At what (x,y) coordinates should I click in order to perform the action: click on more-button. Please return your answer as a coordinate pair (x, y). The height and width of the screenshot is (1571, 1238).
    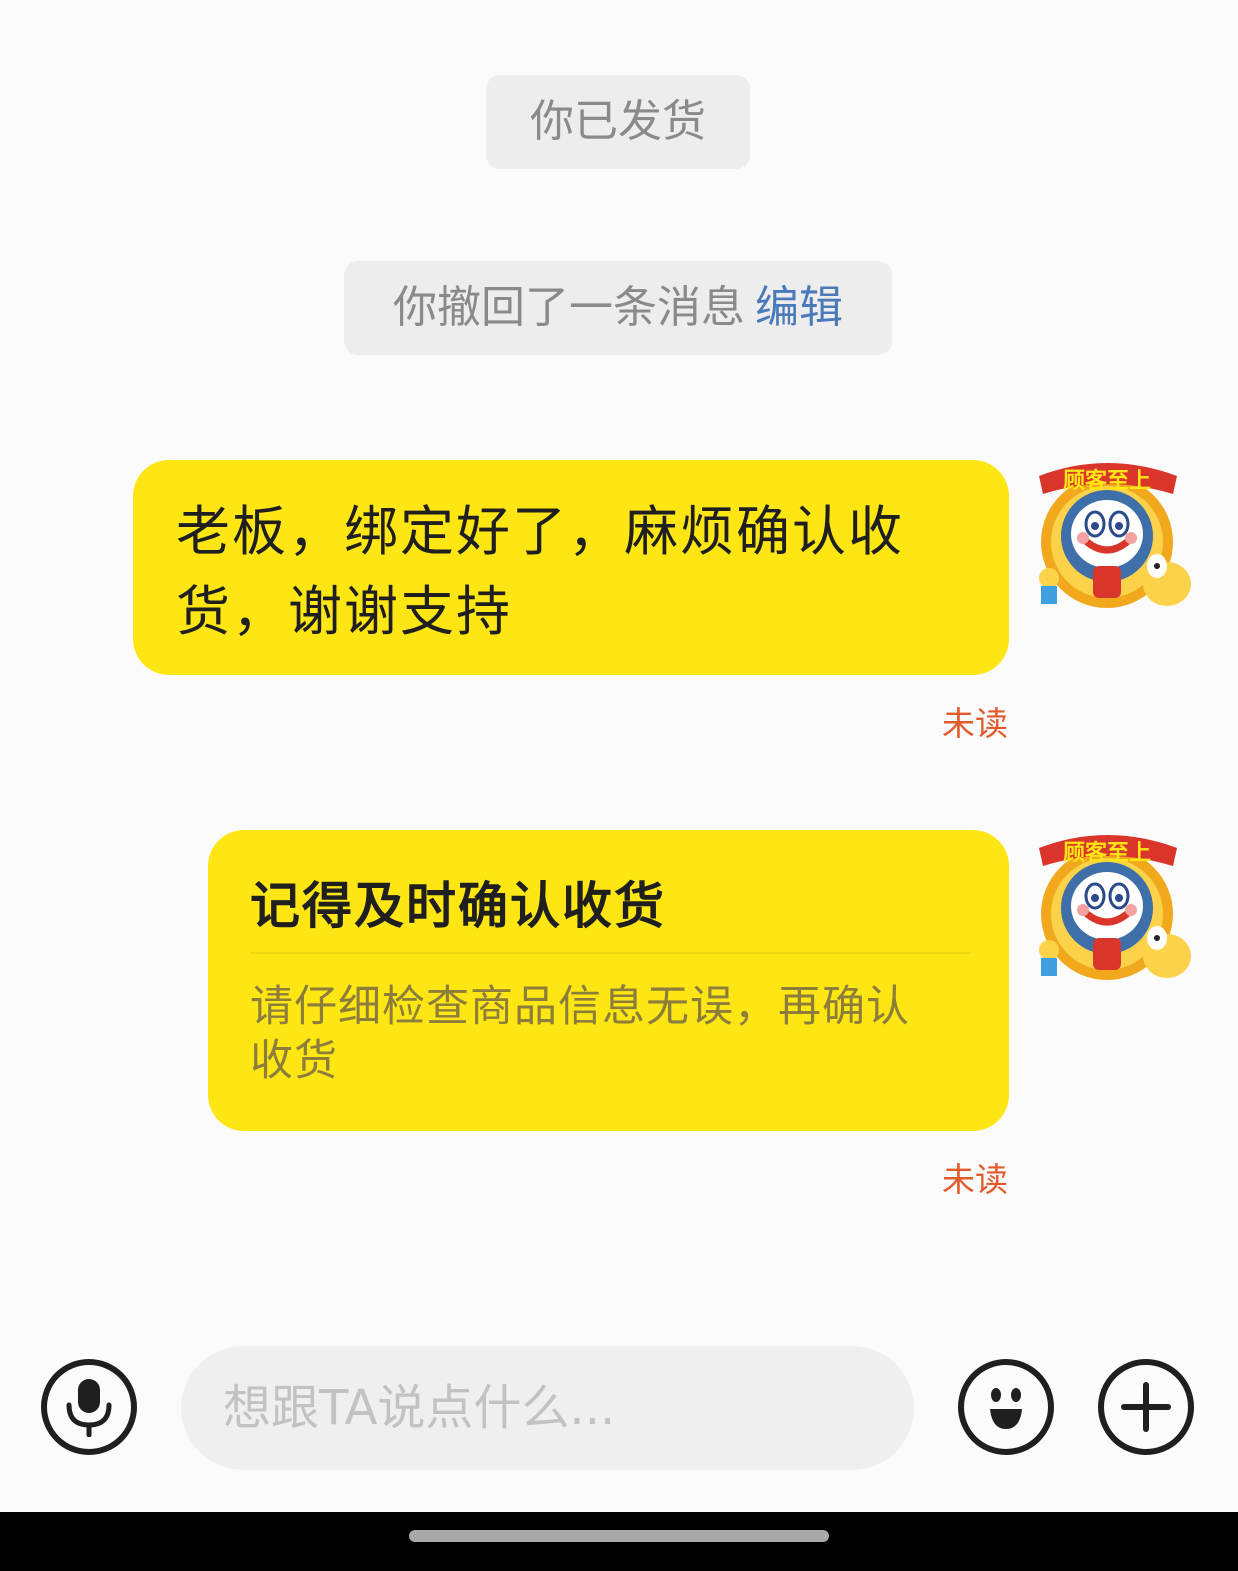
    Looking at the image, I should click on (1146, 1407).